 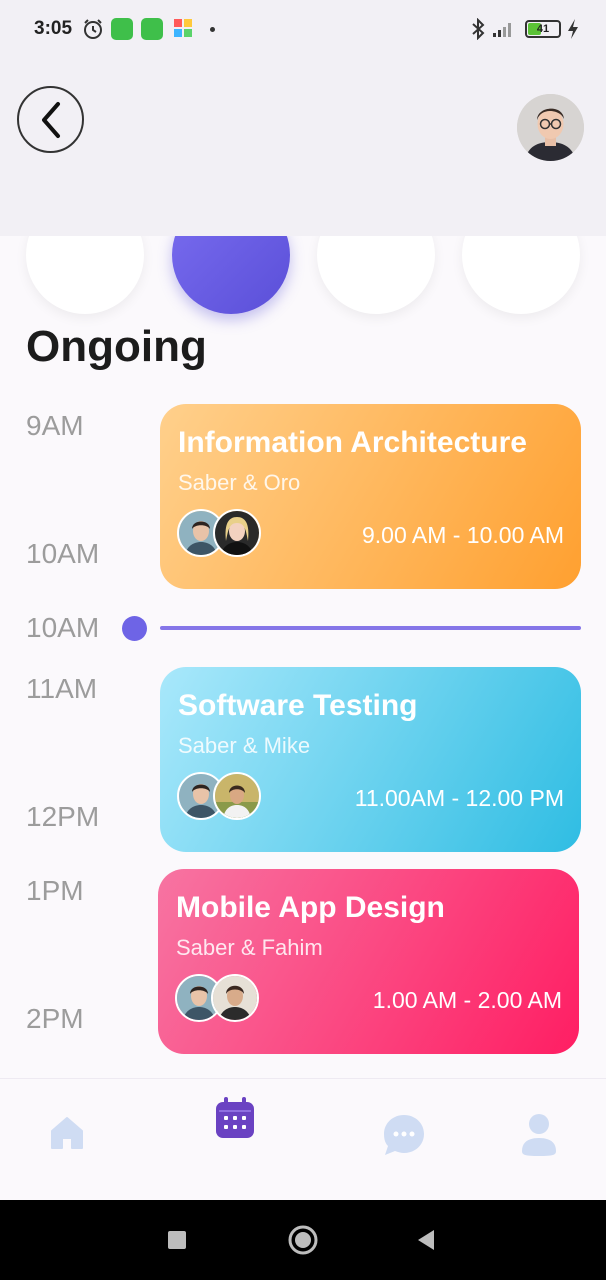 I want to click on current-time-line, so click(x=370, y=628).